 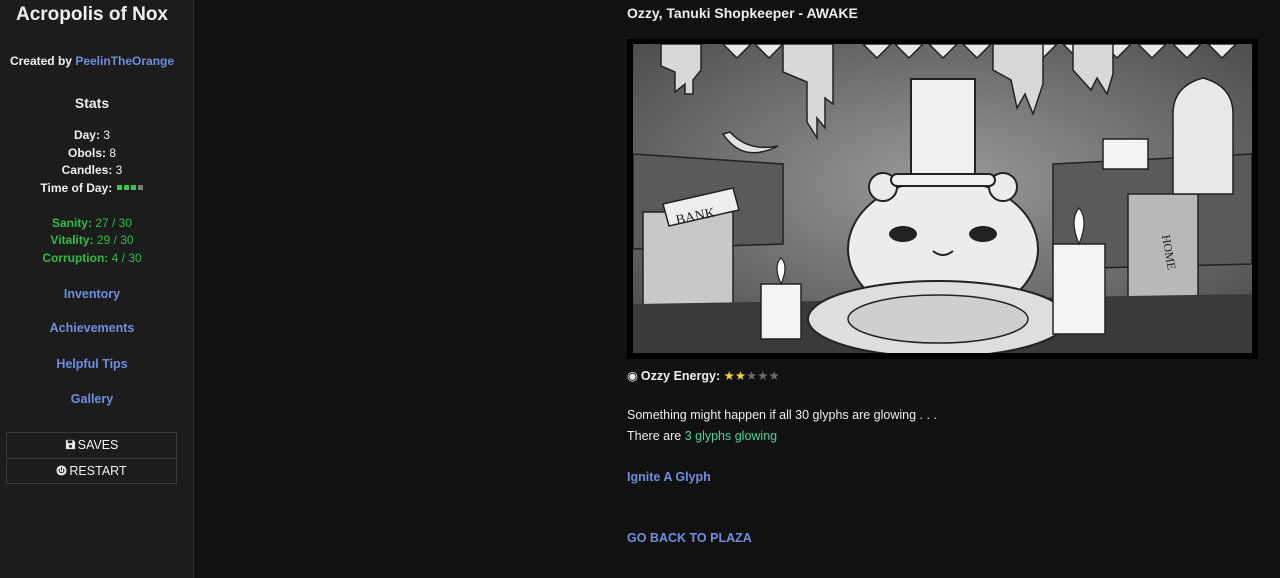 I want to click on glyph-count-prefix: There are, so click(x=654, y=436).